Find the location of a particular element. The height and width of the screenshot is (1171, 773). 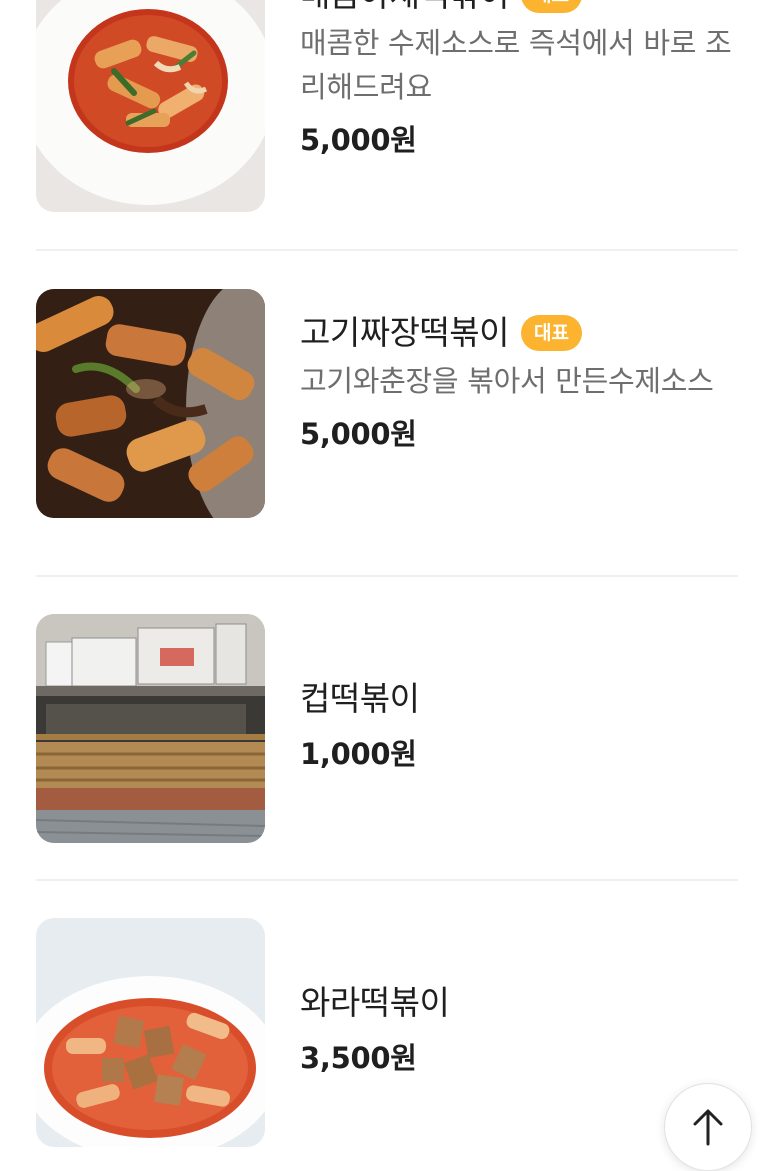

scroll-to-top-button is located at coordinates (708, 1127).